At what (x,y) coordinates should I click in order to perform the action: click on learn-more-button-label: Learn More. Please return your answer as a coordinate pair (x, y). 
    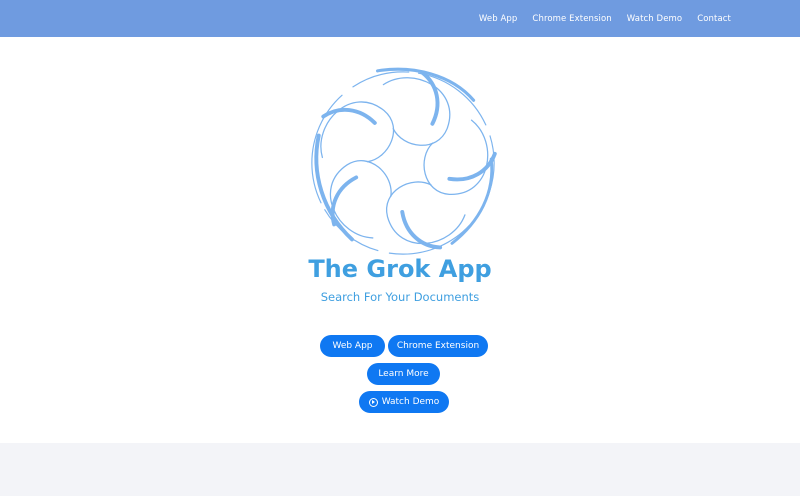
    Looking at the image, I should click on (403, 374).